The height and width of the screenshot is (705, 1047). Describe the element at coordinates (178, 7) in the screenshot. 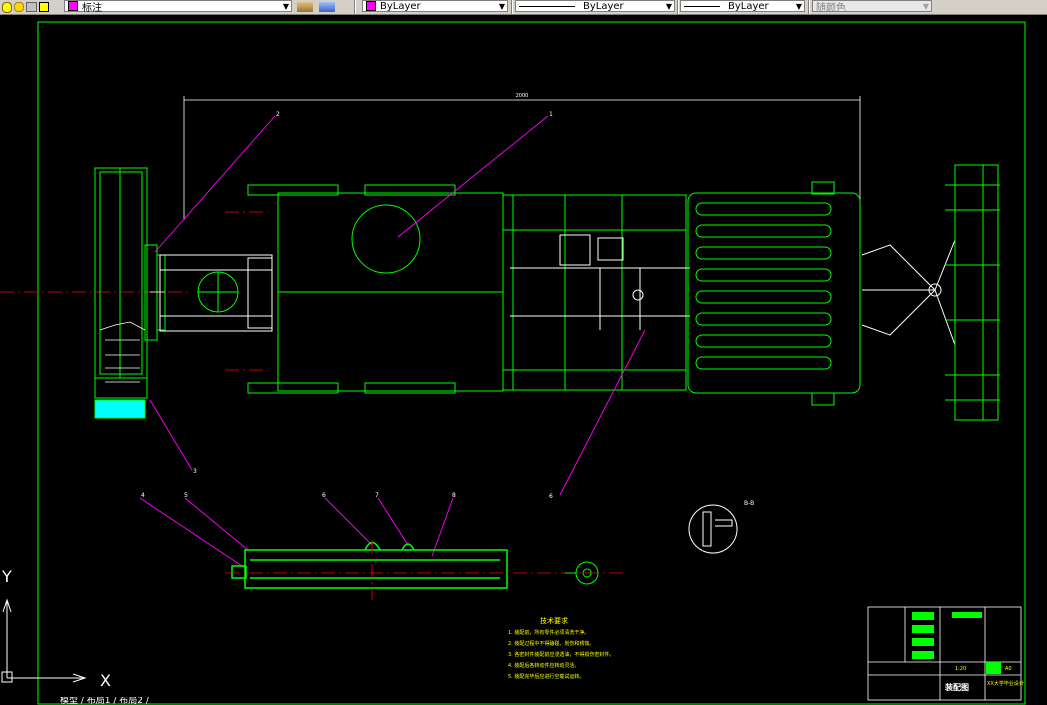

I see `layer-dropdown: 标注 ▼` at that location.